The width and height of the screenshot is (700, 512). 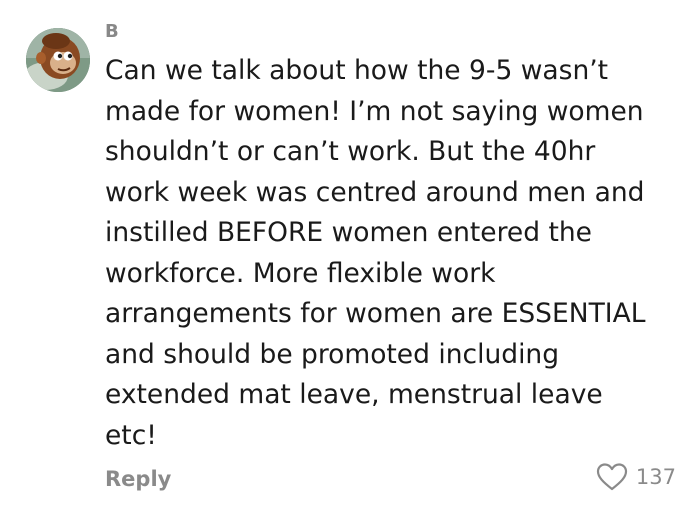 What do you see at coordinates (138, 479) in the screenshot?
I see `reply-button: Reply` at bounding box center [138, 479].